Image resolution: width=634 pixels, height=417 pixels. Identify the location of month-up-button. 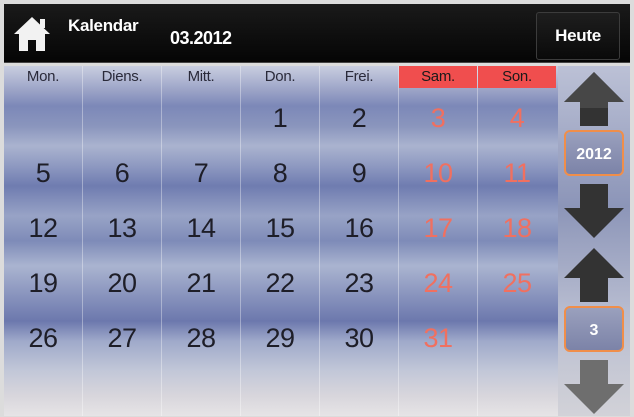
(594, 275).